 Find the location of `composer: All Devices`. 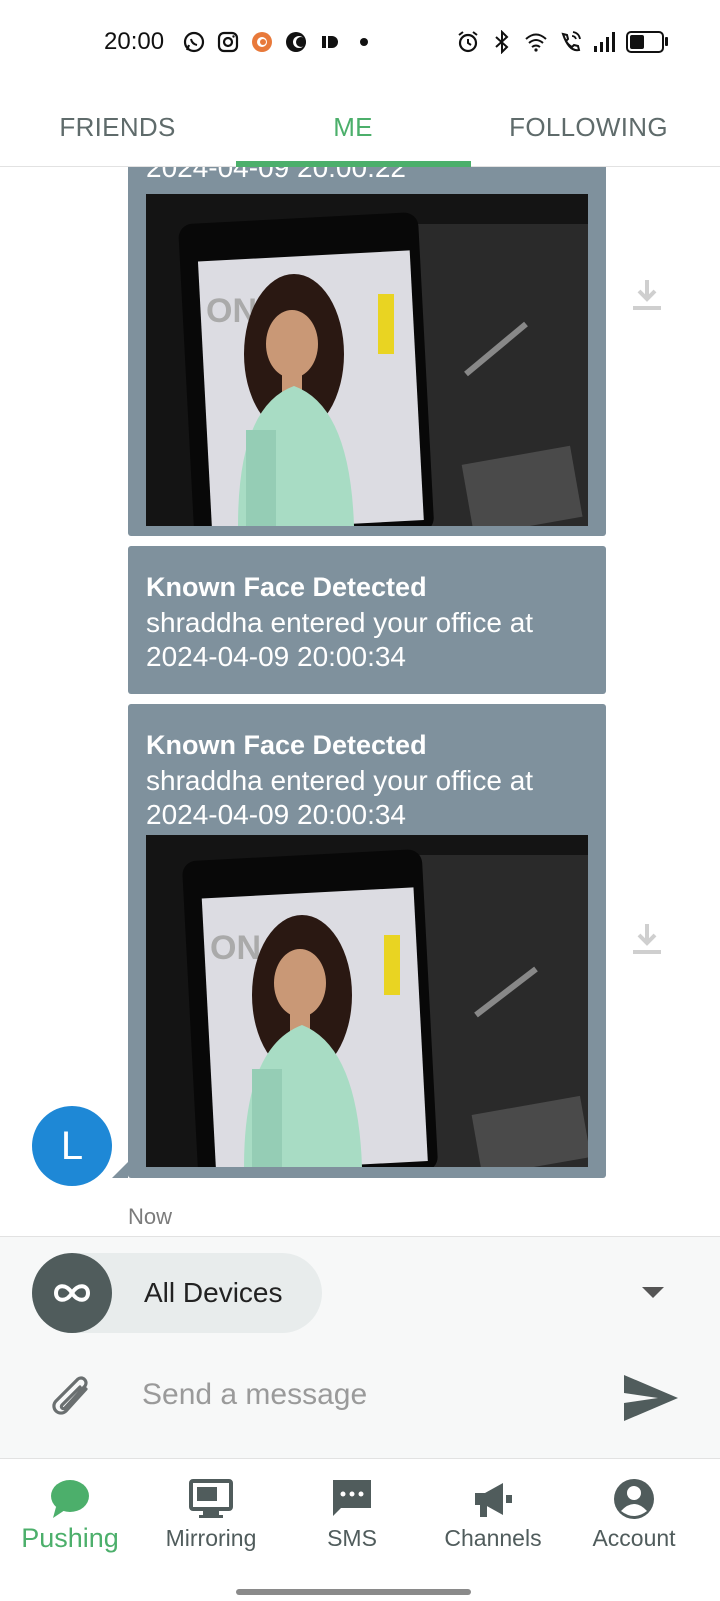

composer: All Devices is located at coordinates (360, 1347).